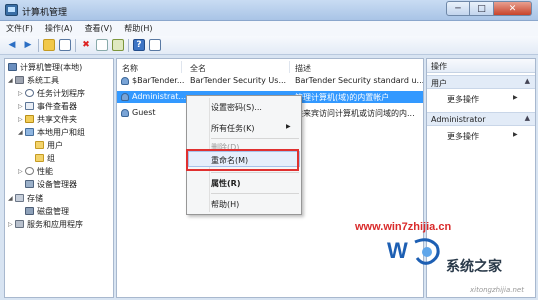 The width and height of the screenshot is (538, 300). I want to click on menu-item-label: 所有任务(K), so click(233, 128).